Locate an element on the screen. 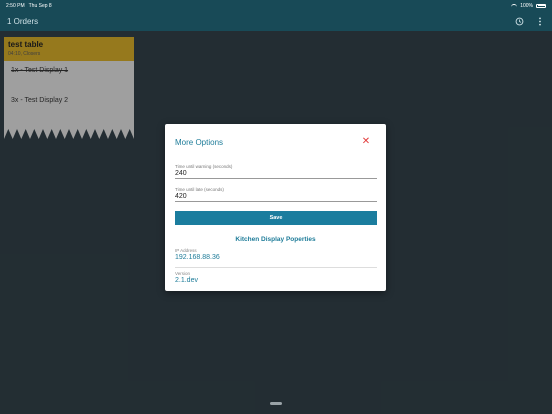  wifi-icon is located at coordinates (514, 5).